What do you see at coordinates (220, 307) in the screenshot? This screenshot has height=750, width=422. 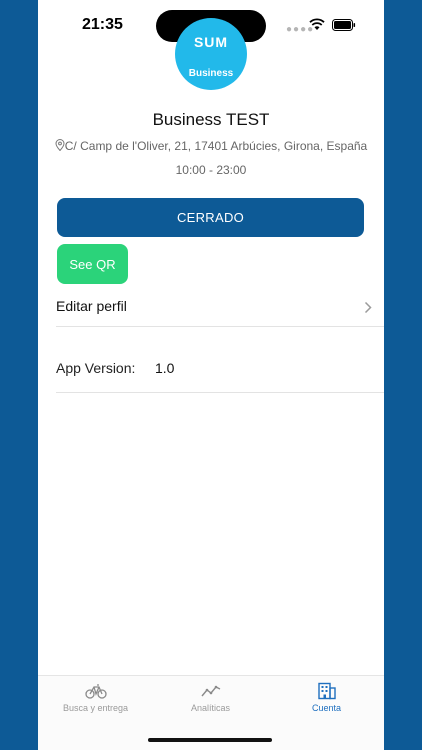 I see `edit-profile-row: Editar perfil` at bounding box center [220, 307].